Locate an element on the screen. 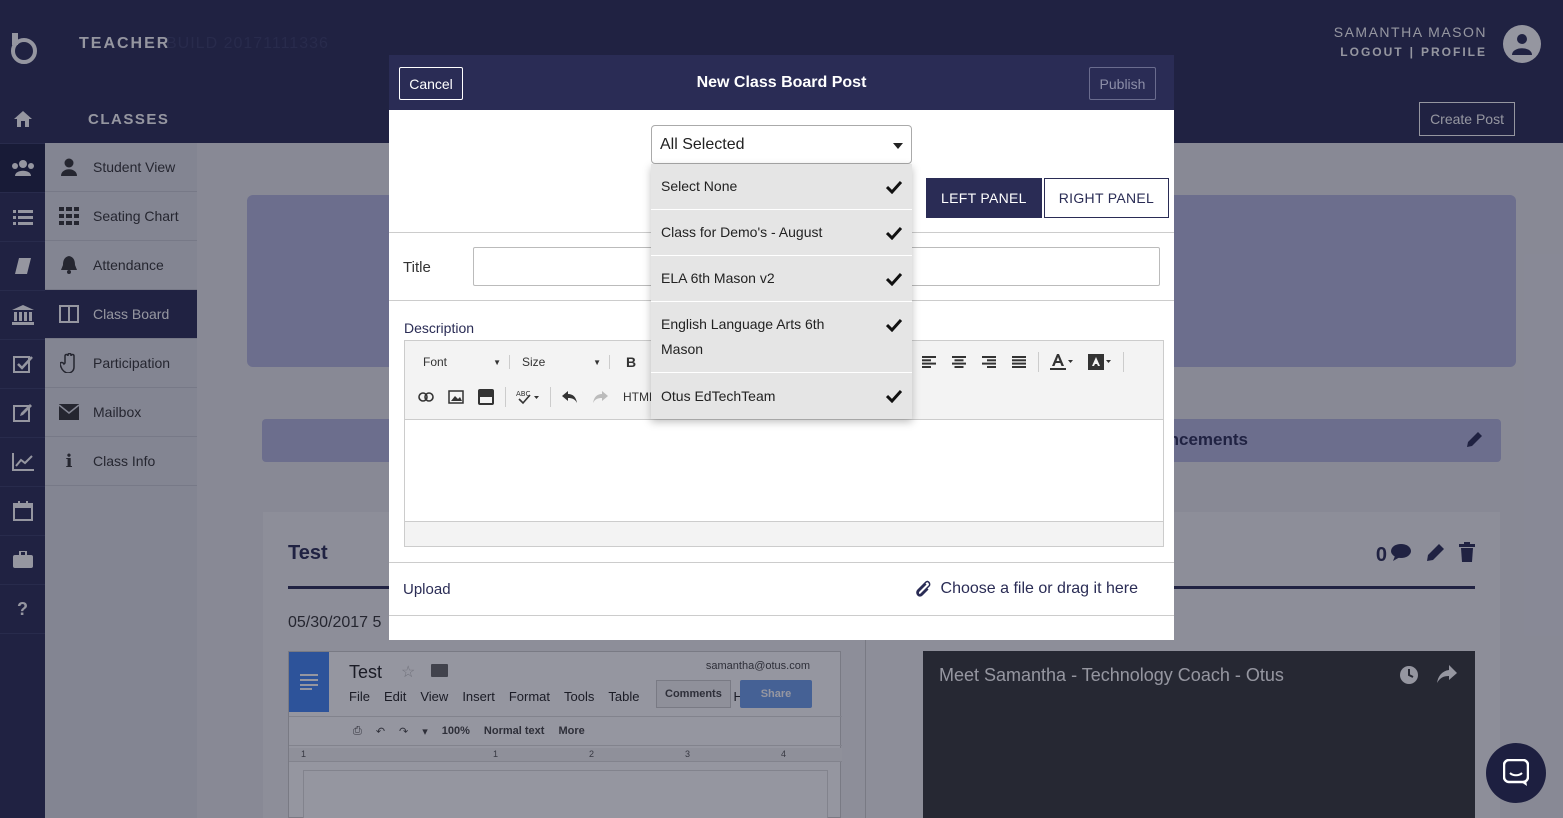 This screenshot has width=1563, height=818. editor-body is located at coordinates (784, 470).